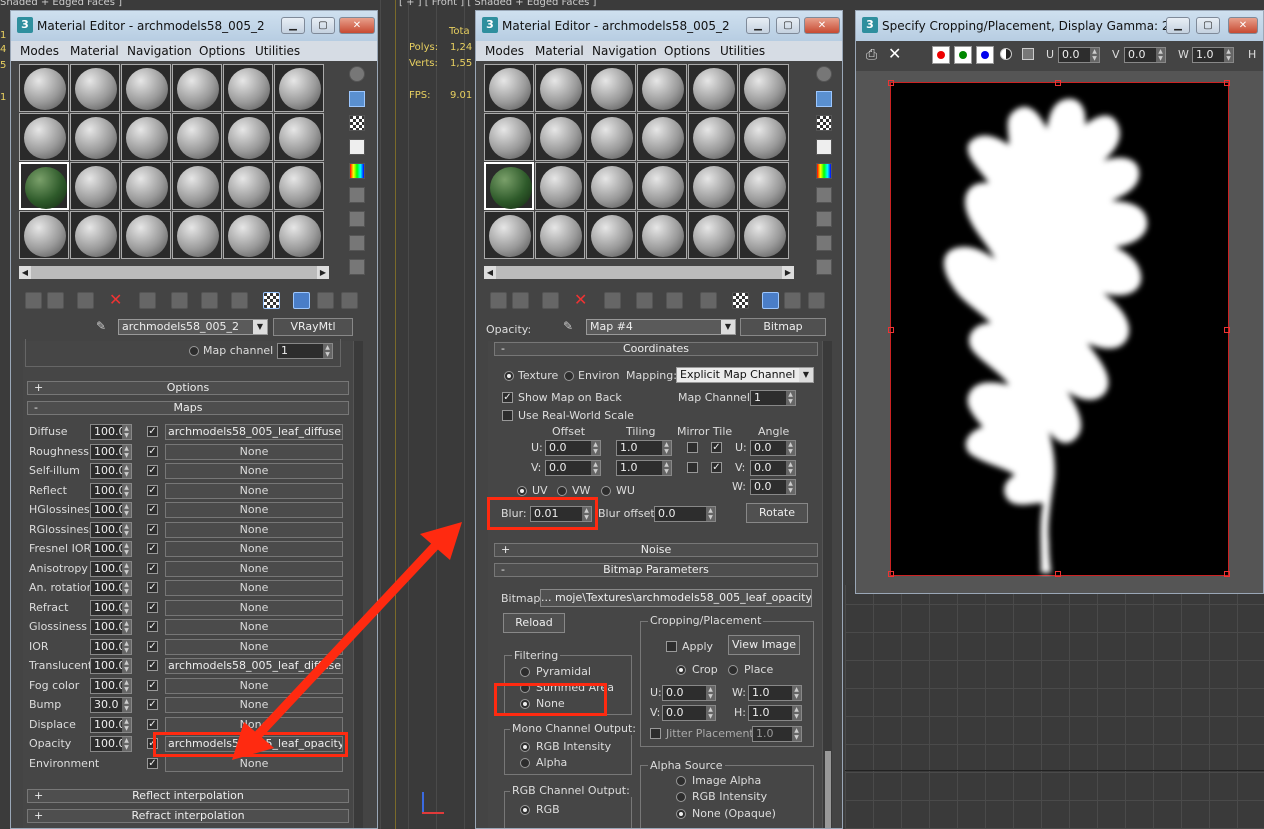 Image resolution: width=1264 pixels, height=829 pixels. What do you see at coordinates (770, 300) in the screenshot?
I see `show-end-result-icon` at bounding box center [770, 300].